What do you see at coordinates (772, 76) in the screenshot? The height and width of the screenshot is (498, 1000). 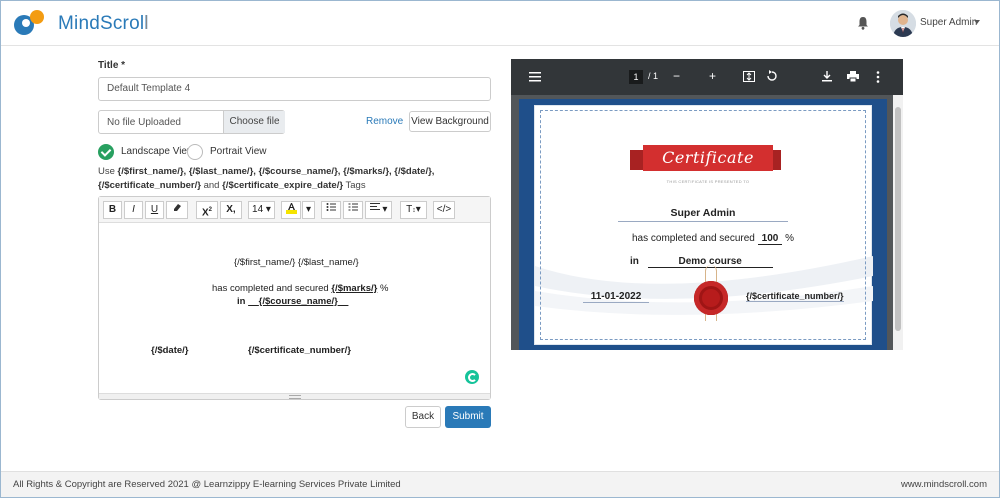 I see `rotate-icon` at bounding box center [772, 76].